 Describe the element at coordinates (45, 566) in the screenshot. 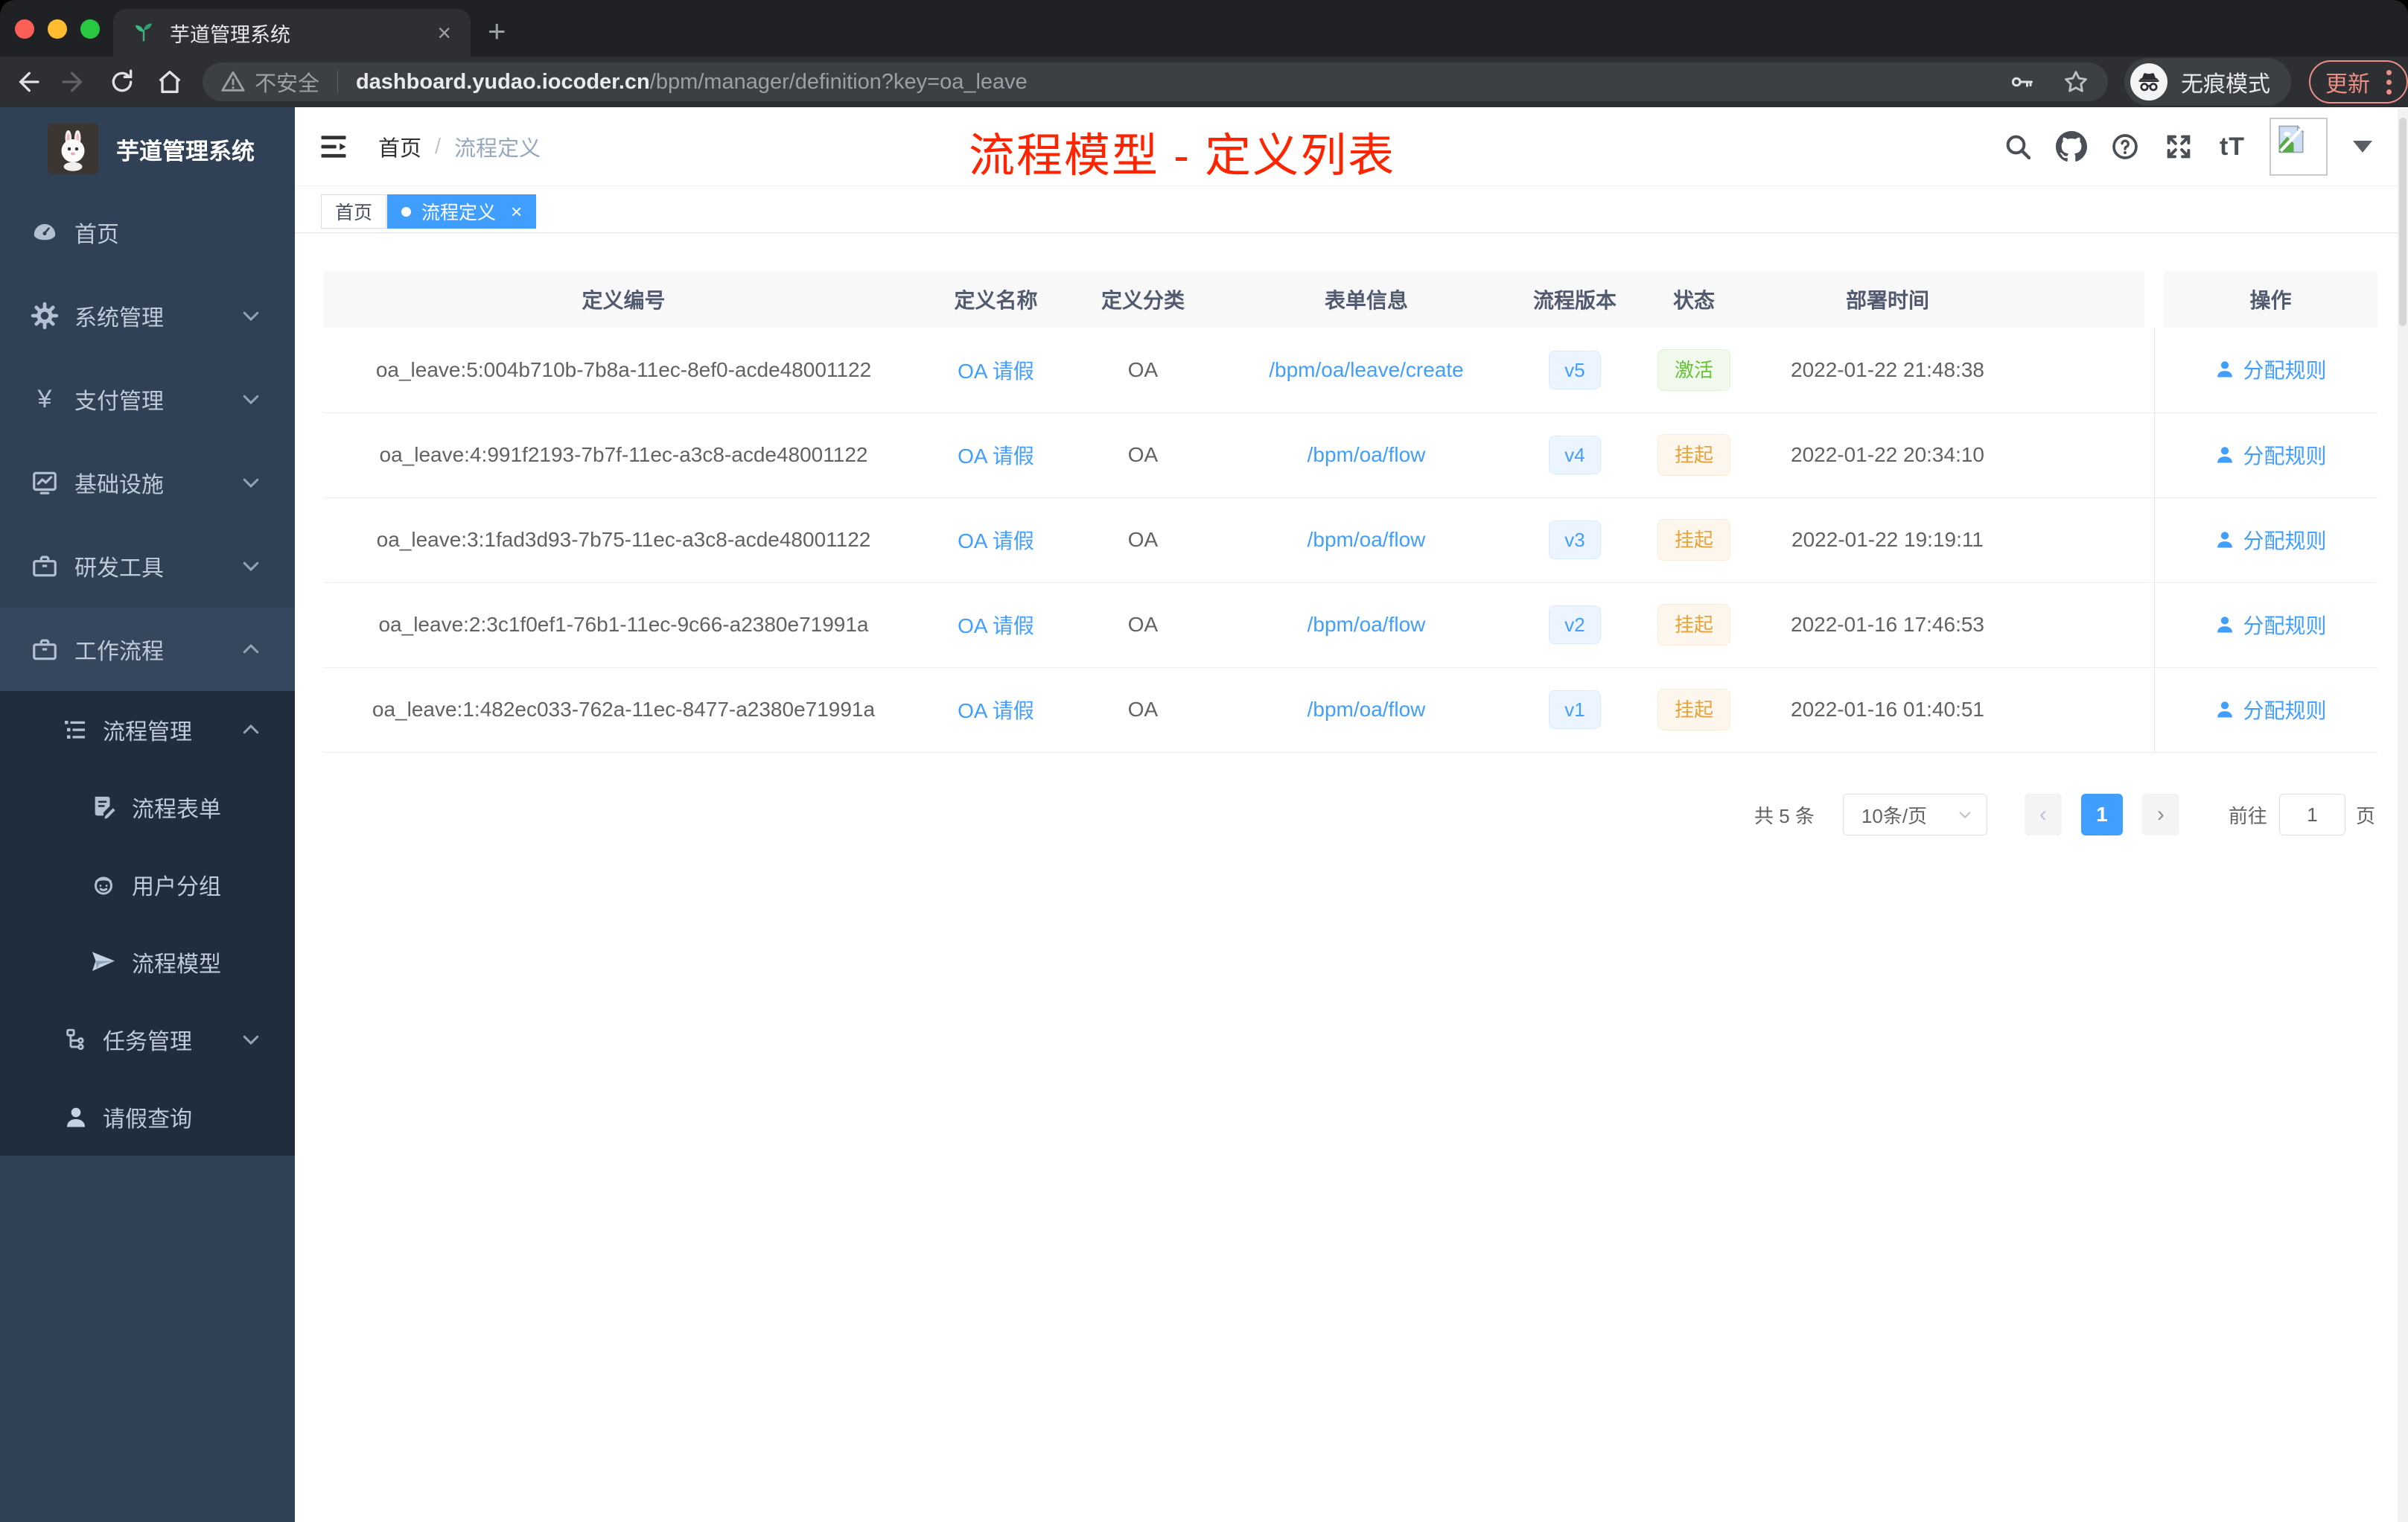

I see `briefcase-icon` at that location.